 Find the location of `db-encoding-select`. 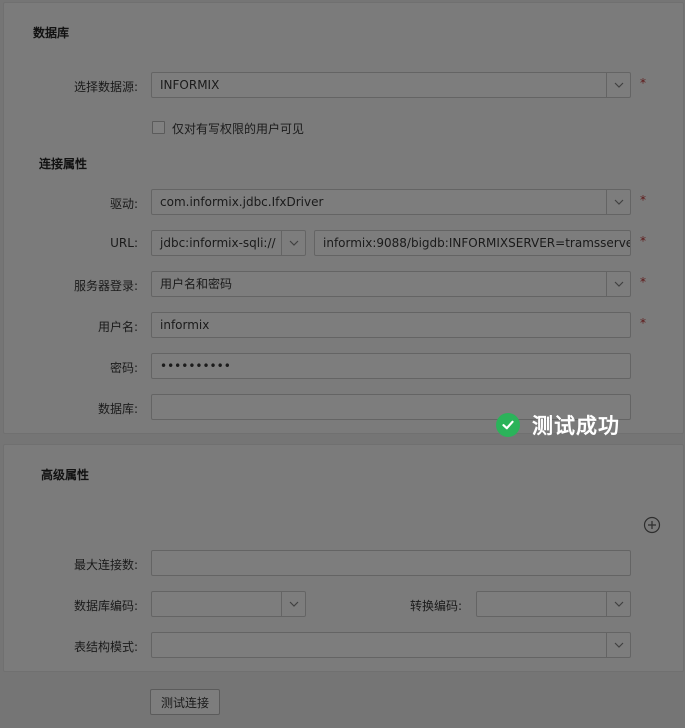

db-encoding-select is located at coordinates (228, 604).